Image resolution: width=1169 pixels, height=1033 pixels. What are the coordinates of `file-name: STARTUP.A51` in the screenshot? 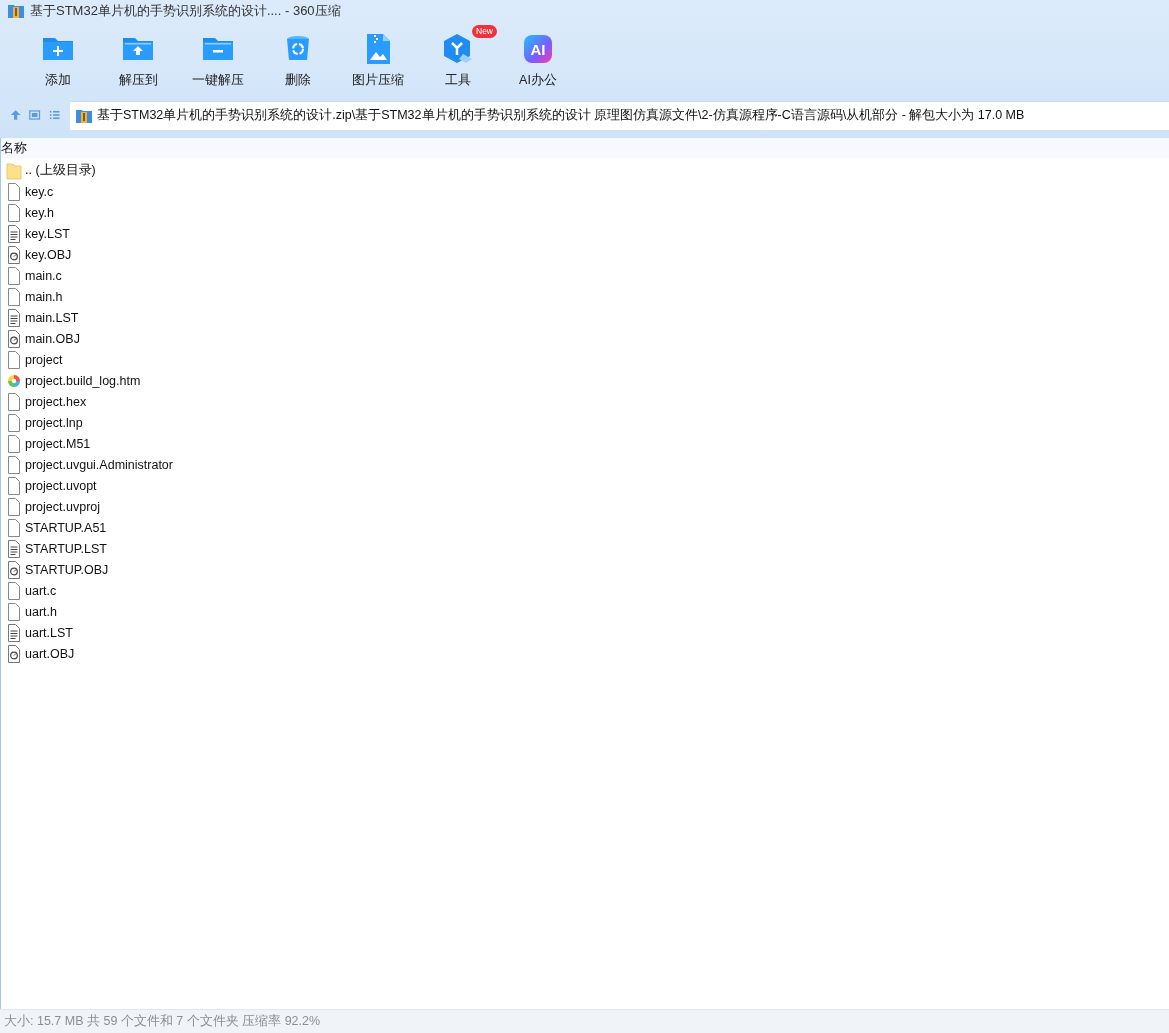 It's located at (66, 527).